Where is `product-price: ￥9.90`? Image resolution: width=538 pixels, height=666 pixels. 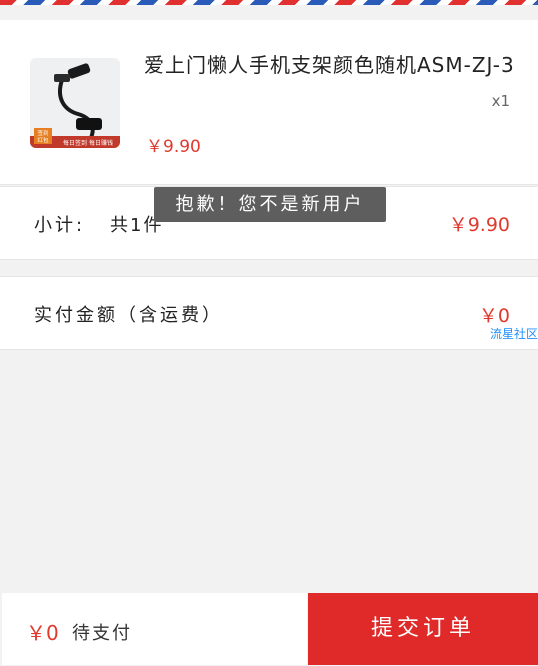
product-price: ￥9.90 is located at coordinates (173, 147).